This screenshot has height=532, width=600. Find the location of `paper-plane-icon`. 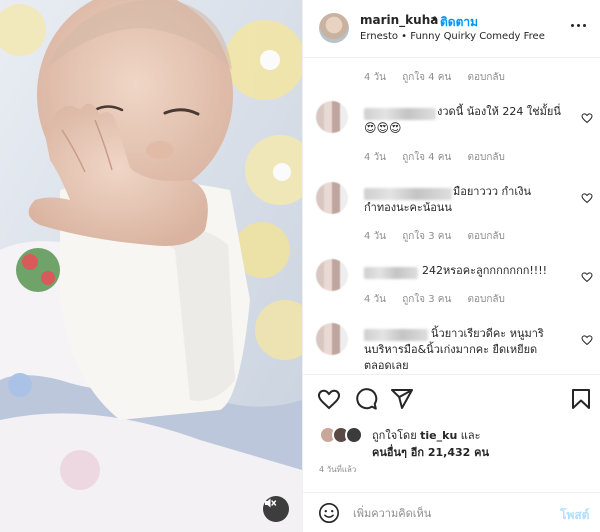

paper-plane-icon is located at coordinates (402, 399).